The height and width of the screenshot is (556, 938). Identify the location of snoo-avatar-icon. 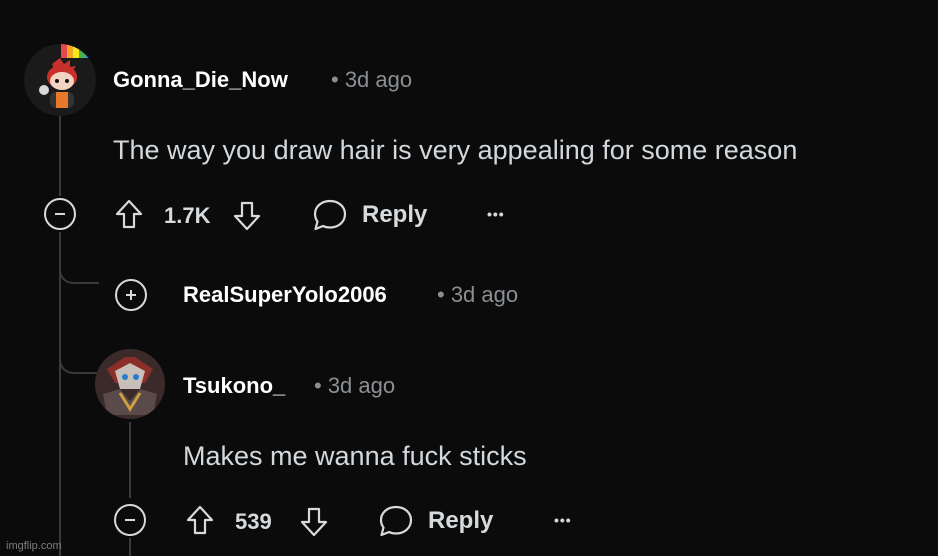
(60, 80).